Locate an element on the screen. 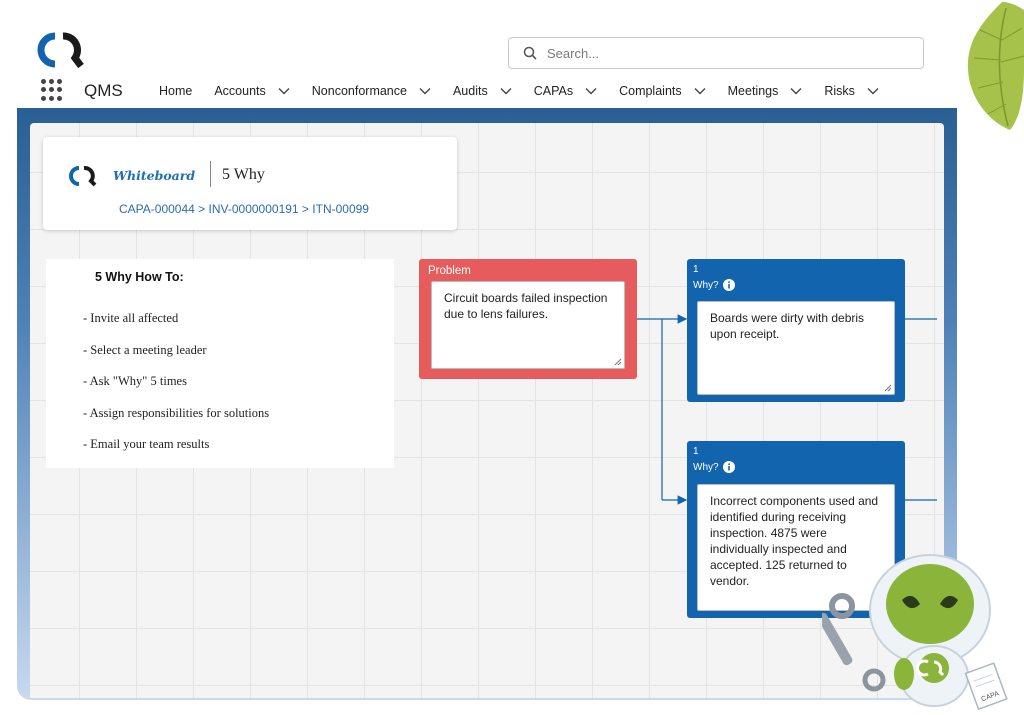 The height and width of the screenshot is (715, 1024). howto-item: - Select a meeting leader is located at coordinates (145, 349).